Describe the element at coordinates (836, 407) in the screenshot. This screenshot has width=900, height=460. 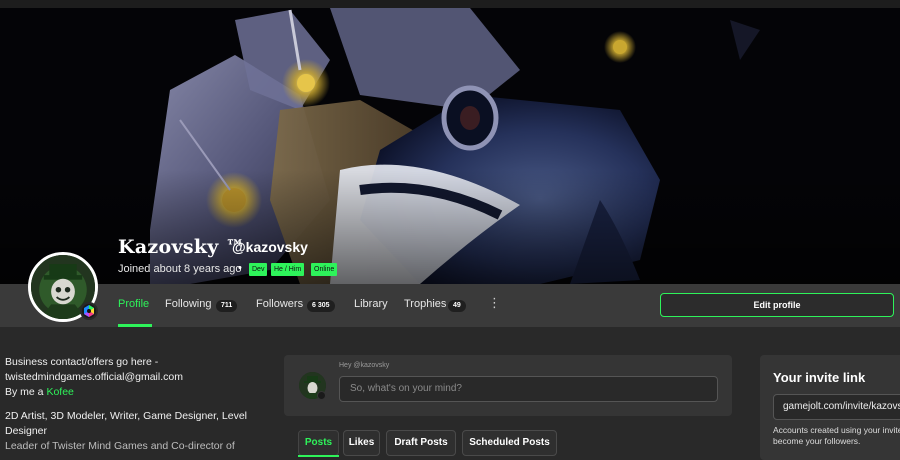
I see `invite-link-field: gamejolt.com/invite/kazovsky` at that location.